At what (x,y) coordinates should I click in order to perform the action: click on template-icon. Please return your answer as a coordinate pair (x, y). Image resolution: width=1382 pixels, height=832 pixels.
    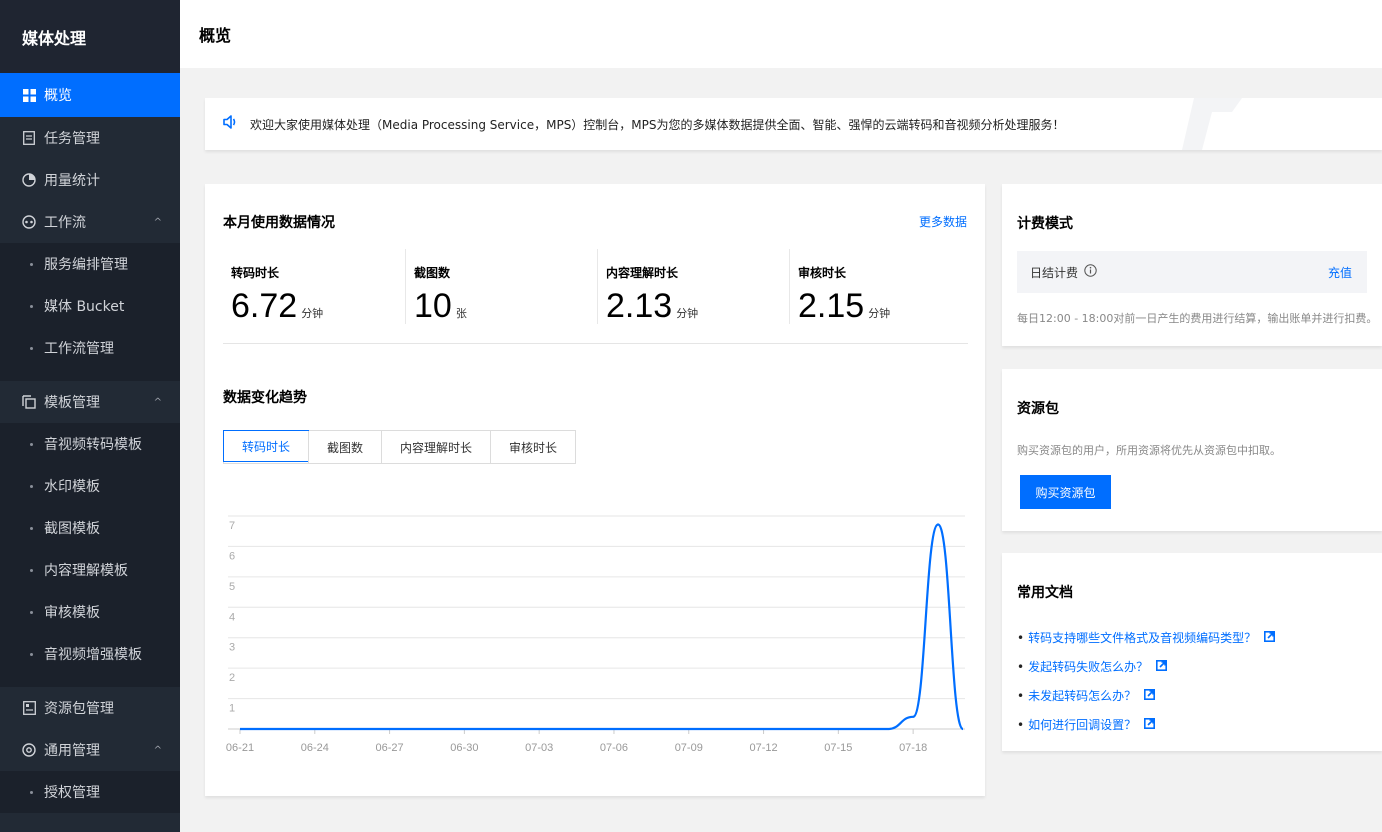
    Looking at the image, I should click on (29, 402).